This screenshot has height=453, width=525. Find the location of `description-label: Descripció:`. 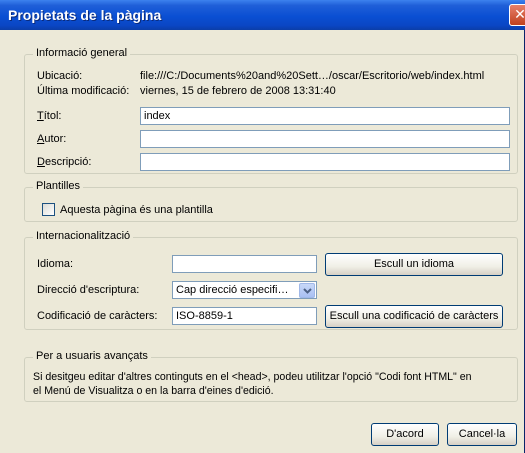

description-label: Descripció: is located at coordinates (64, 162).